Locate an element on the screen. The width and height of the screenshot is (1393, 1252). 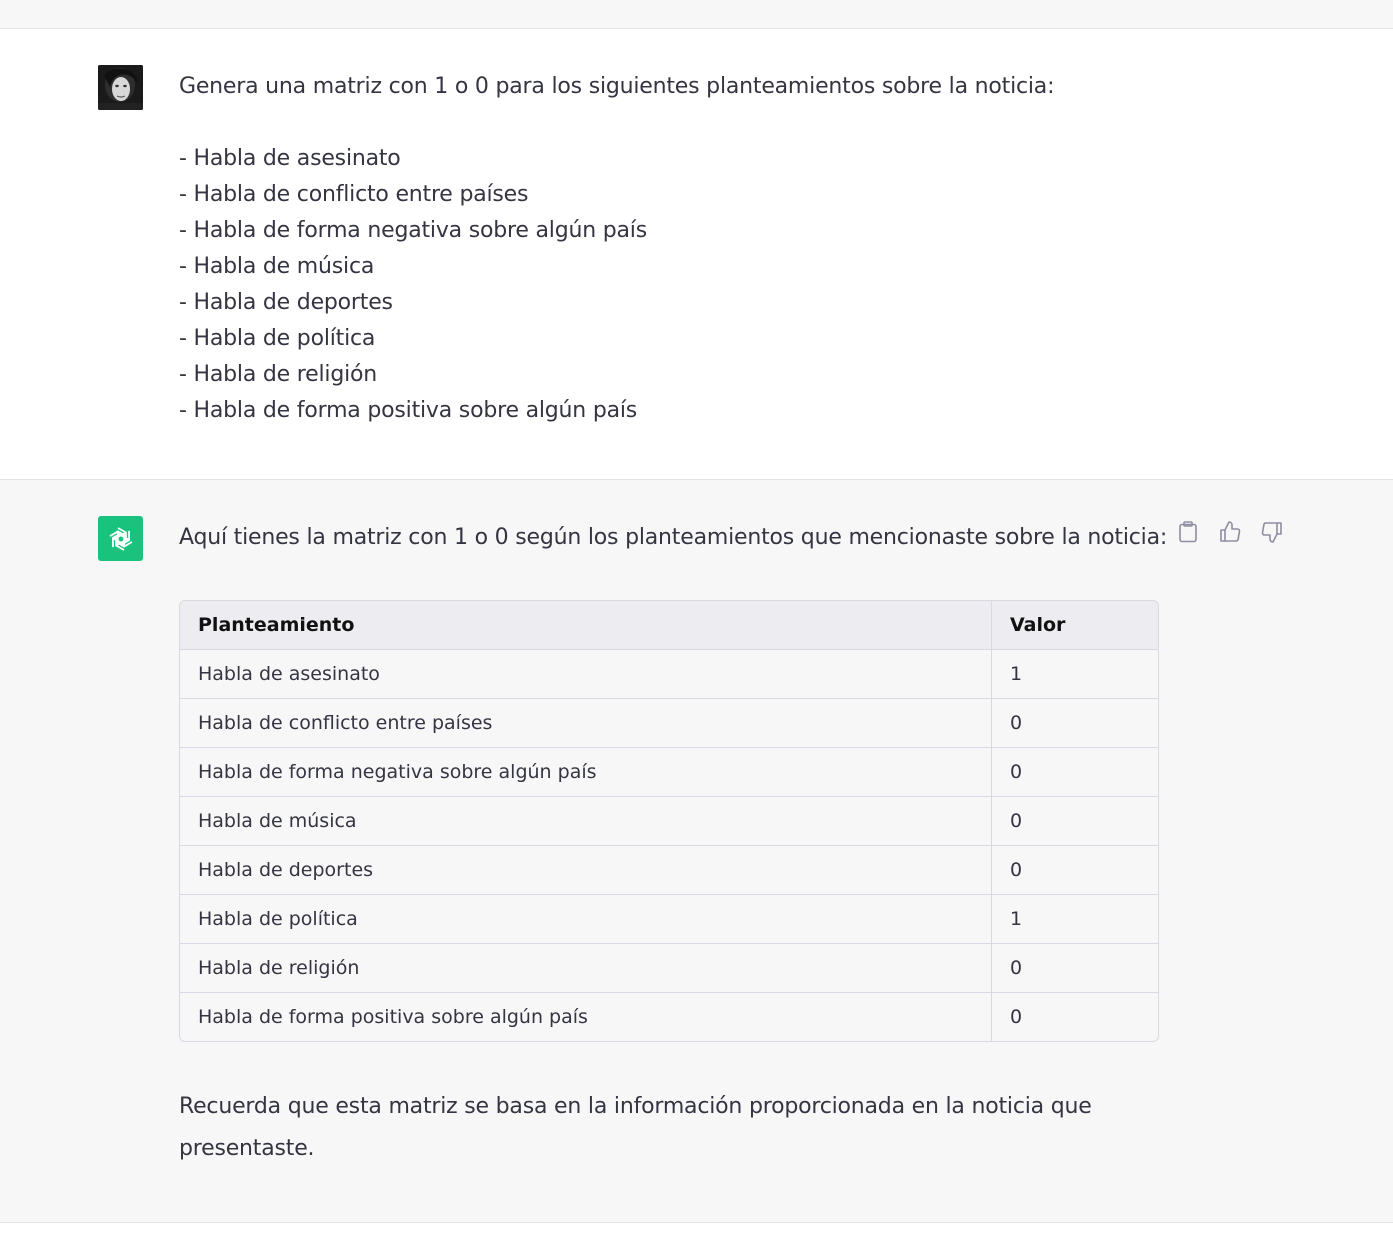
user-avatar is located at coordinates (120, 87).